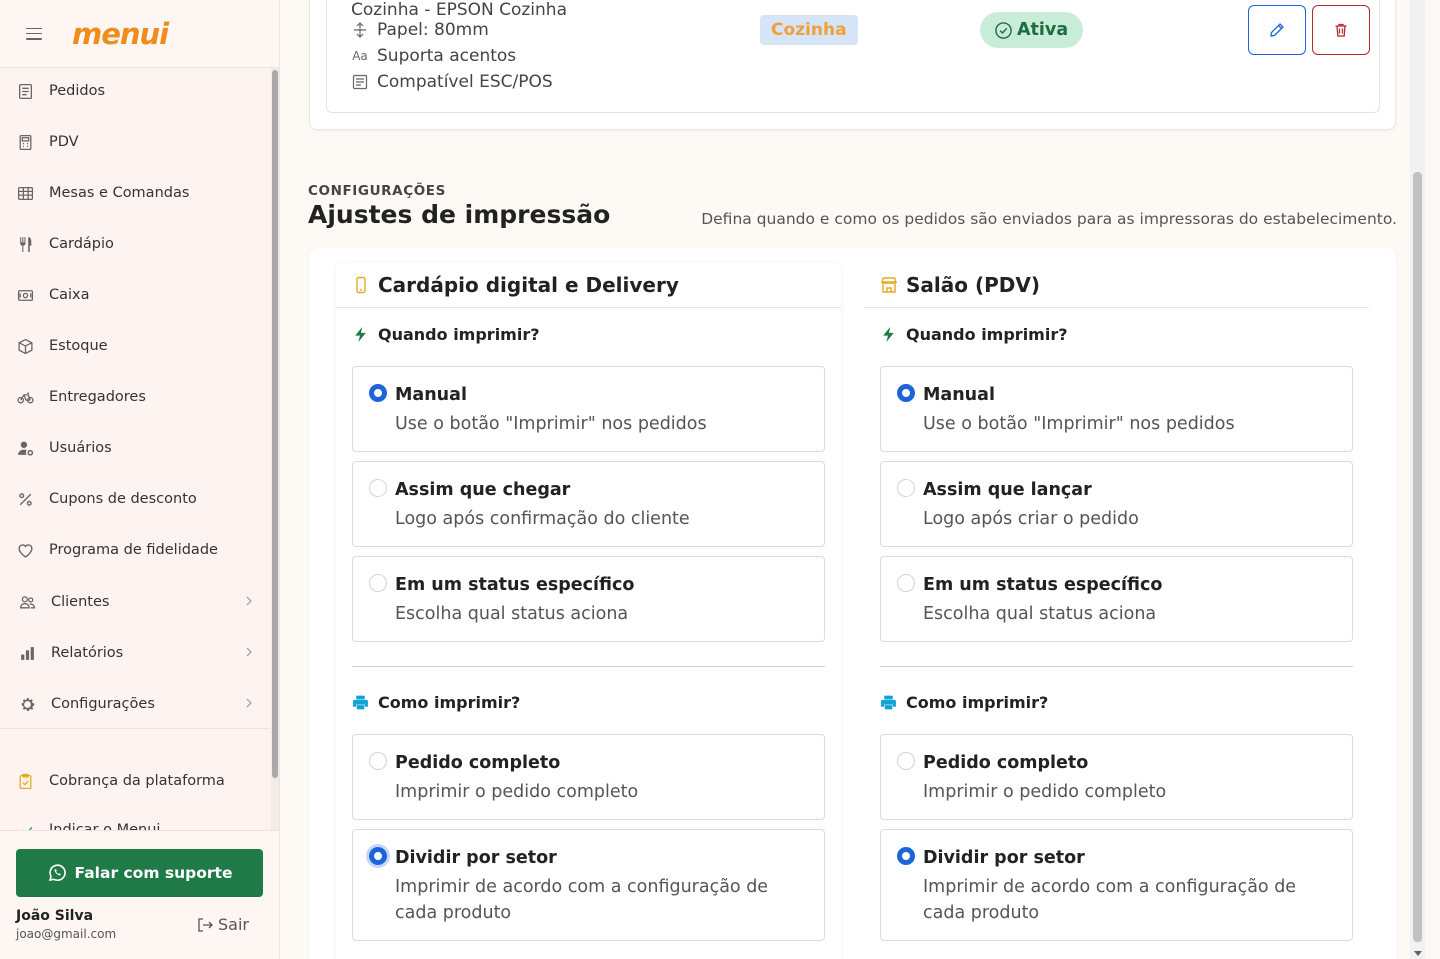 Image resolution: width=1440 pixels, height=959 pixels. What do you see at coordinates (528, 285) in the screenshot?
I see `column-title: Cardápio digital e Delivery` at bounding box center [528, 285].